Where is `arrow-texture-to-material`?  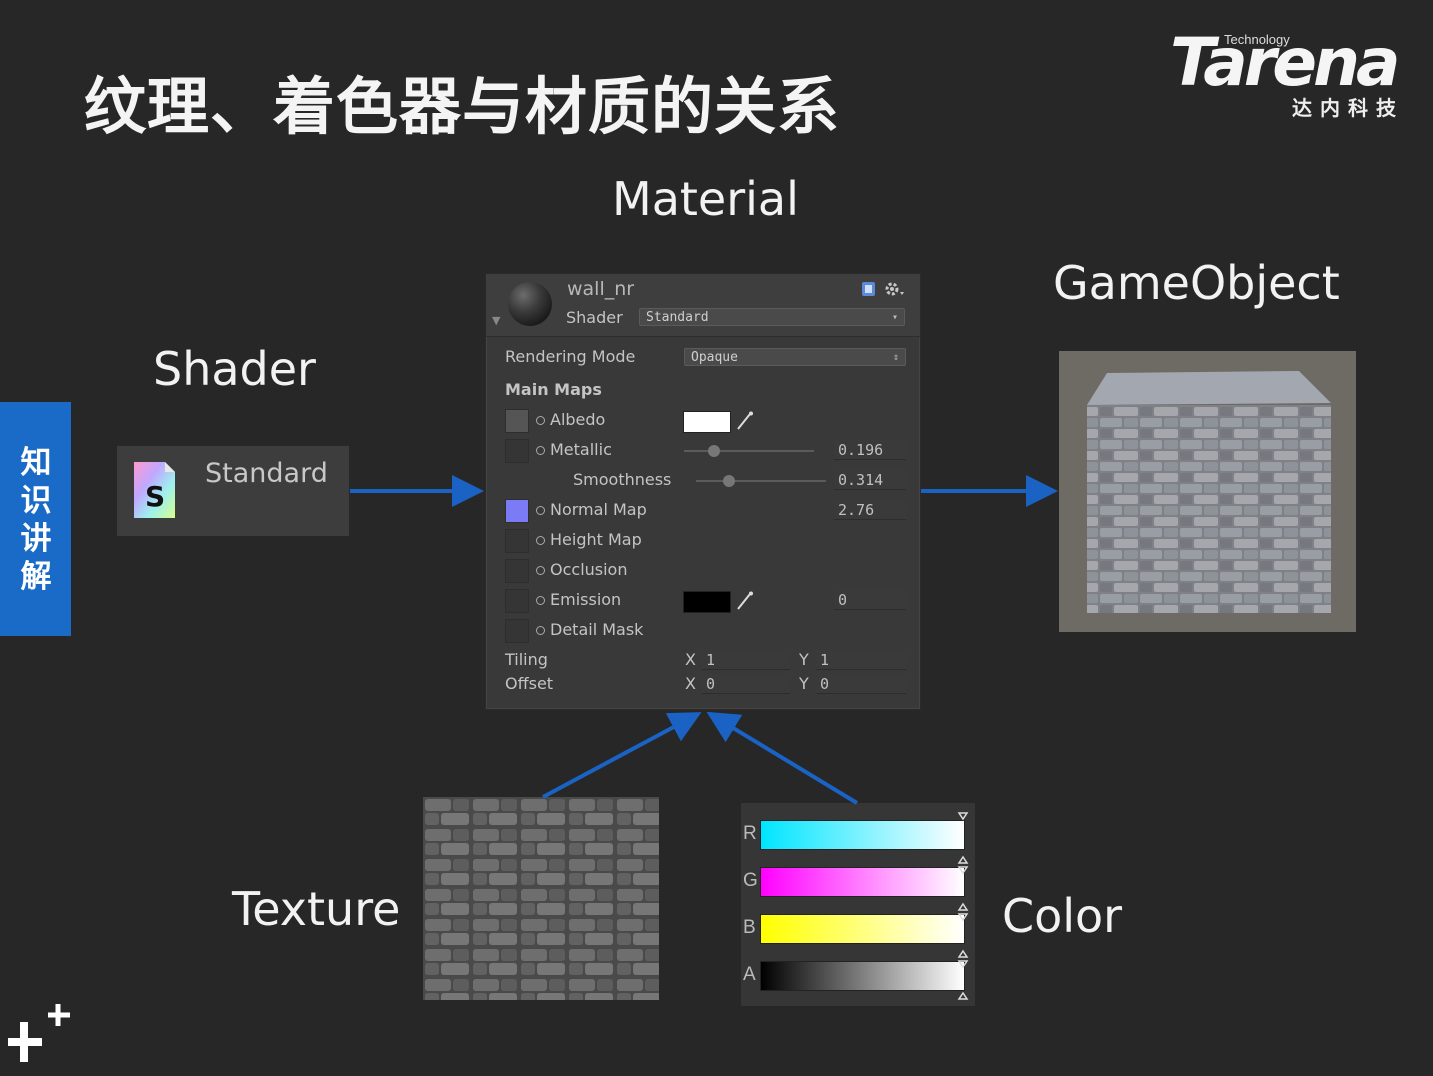
arrow-texture-to-material is located at coordinates (622, 755).